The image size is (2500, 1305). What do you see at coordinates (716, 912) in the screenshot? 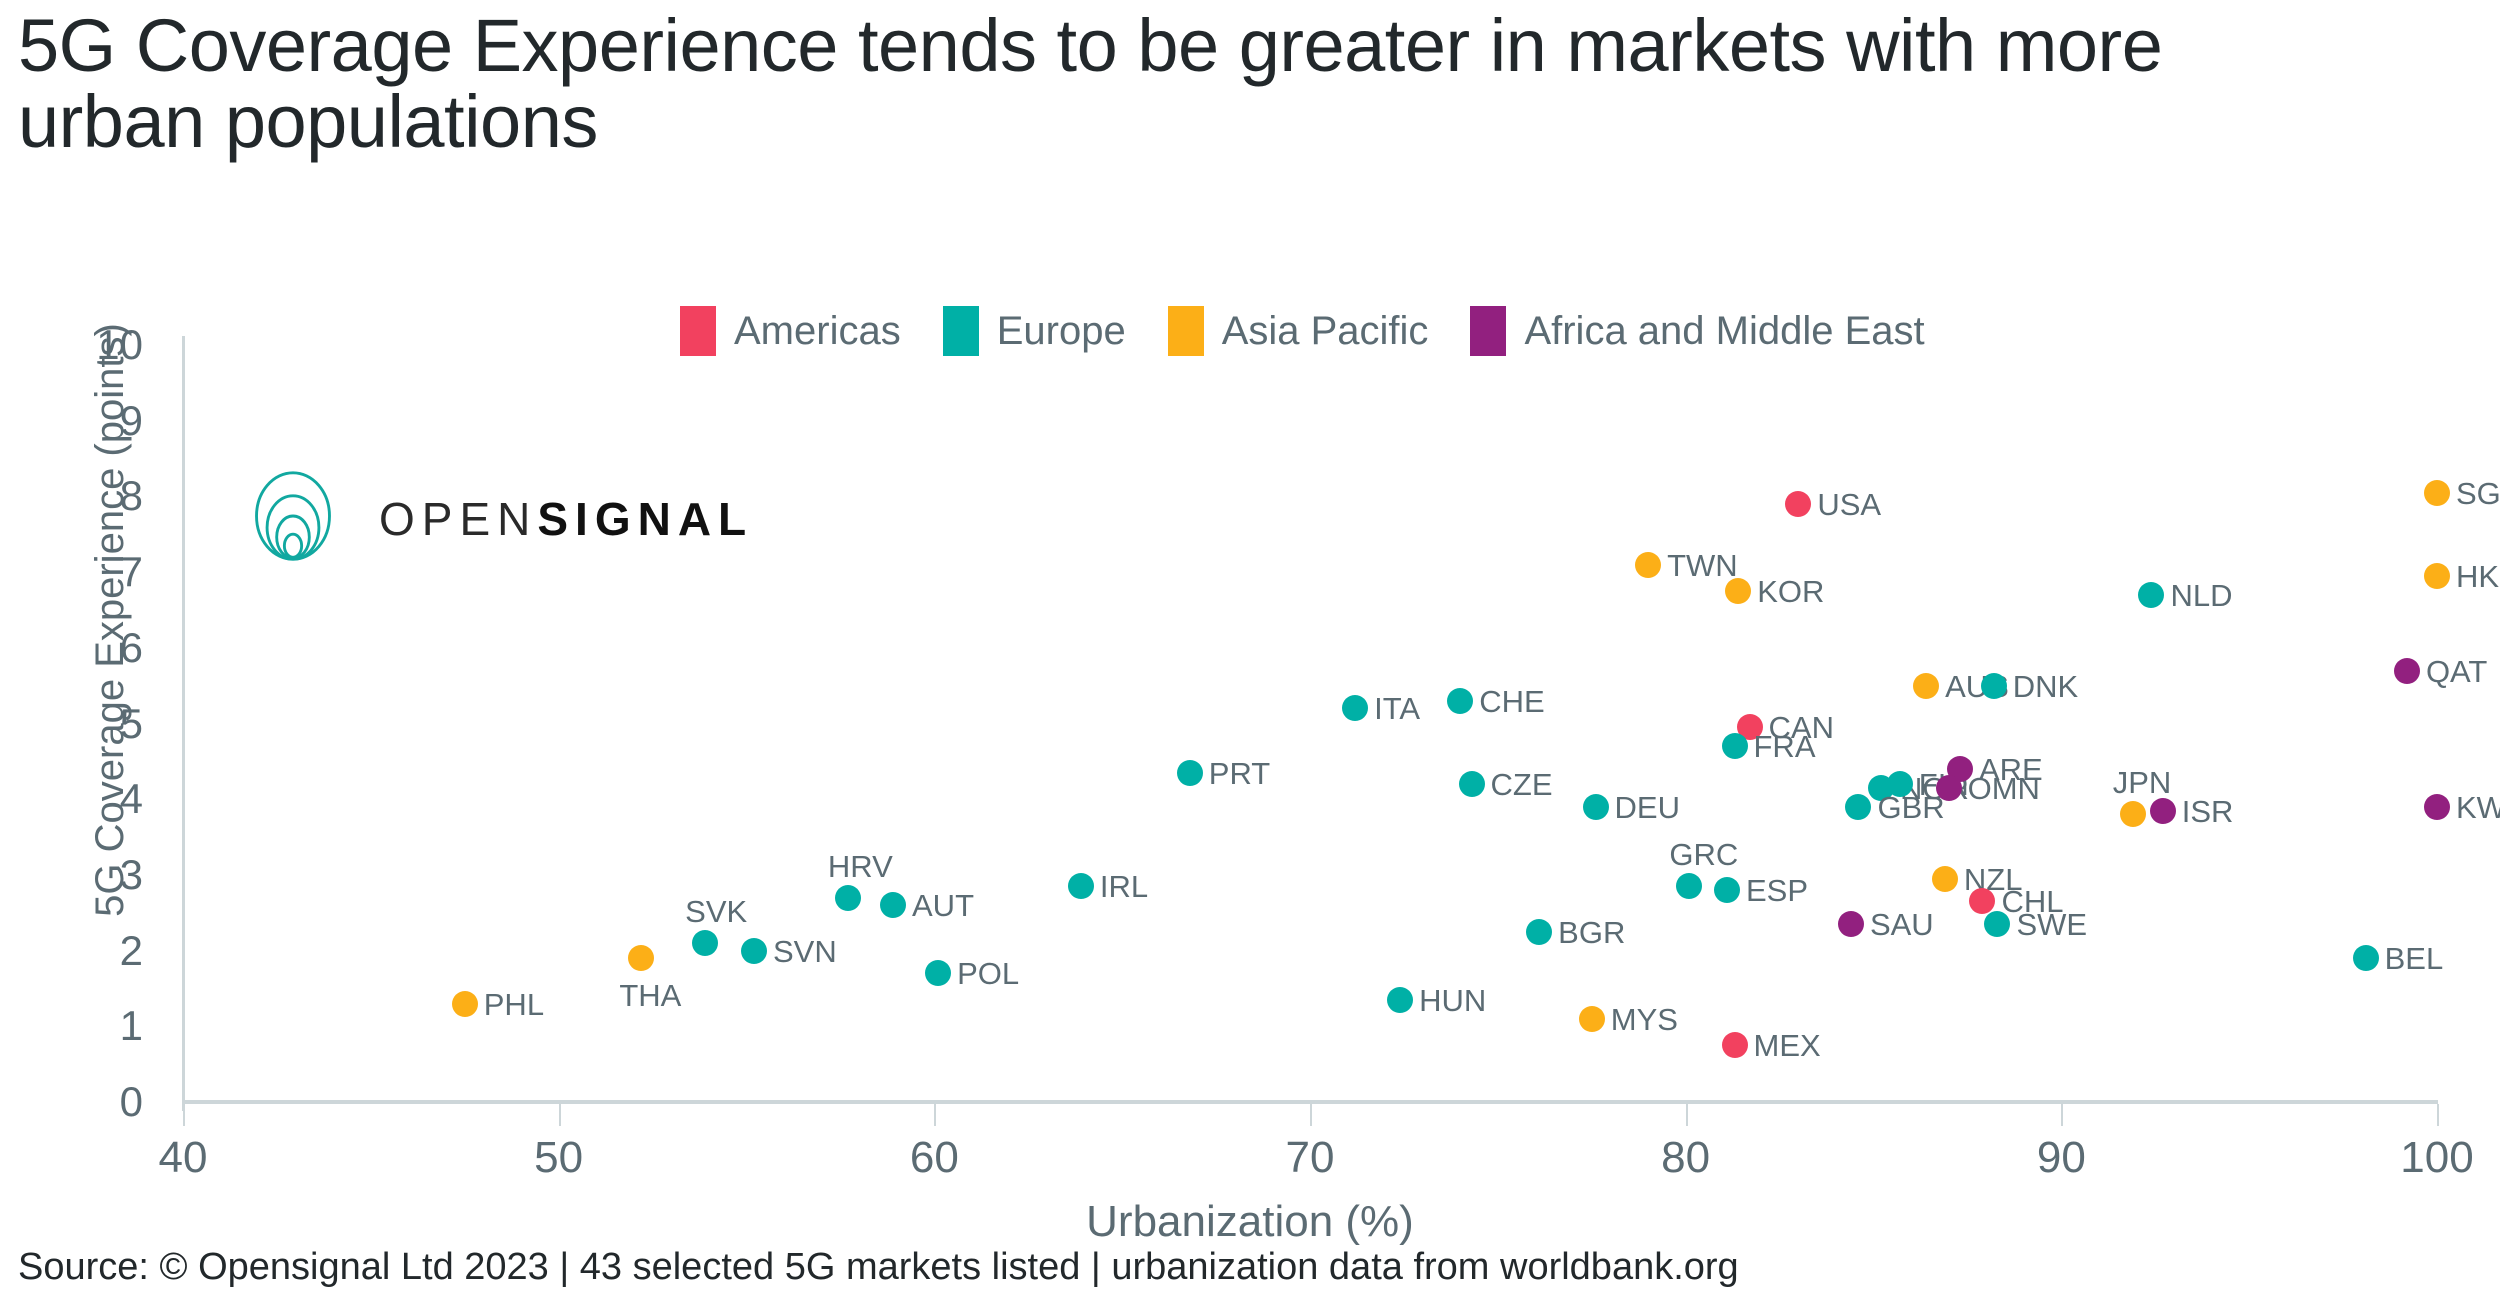
I see `scatter-point-label: SVK` at bounding box center [716, 912].